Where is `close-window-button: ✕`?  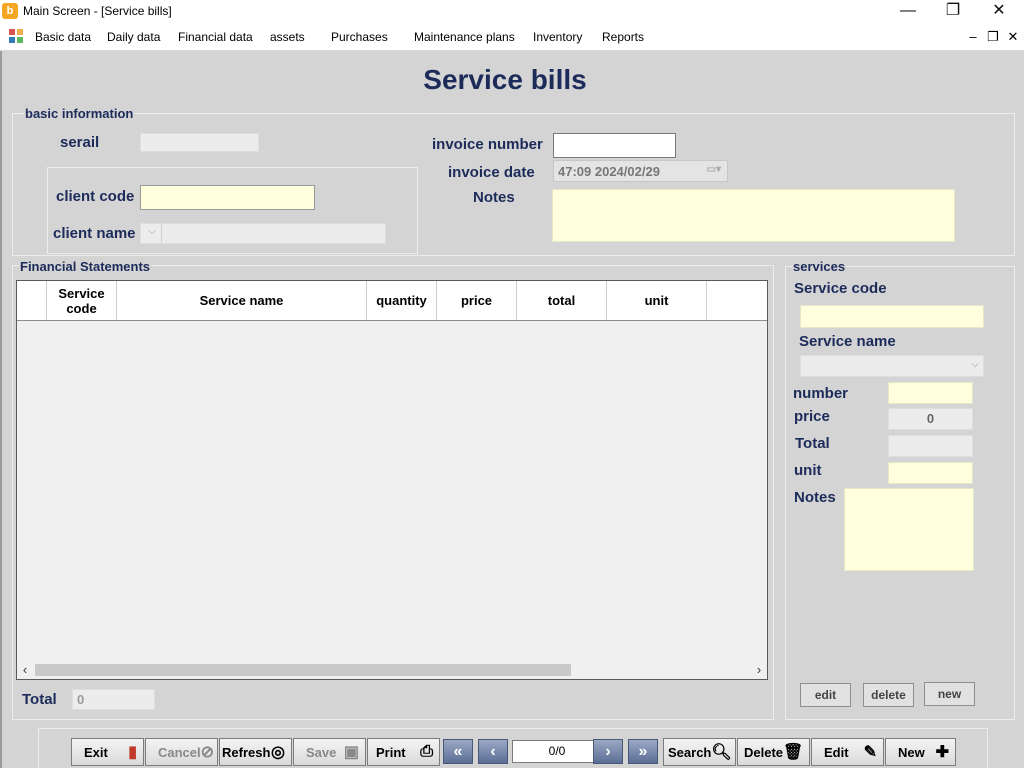
close-window-button: ✕ is located at coordinates (999, 12).